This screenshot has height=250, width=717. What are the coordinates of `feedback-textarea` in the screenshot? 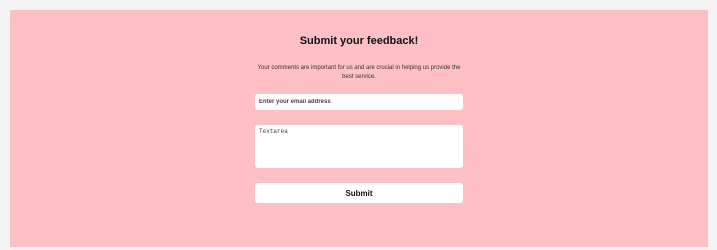 It's located at (359, 146).